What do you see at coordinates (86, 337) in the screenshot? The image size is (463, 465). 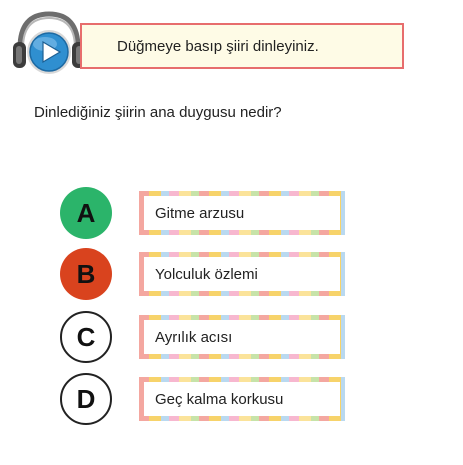 I see `option-c-letter: C` at bounding box center [86, 337].